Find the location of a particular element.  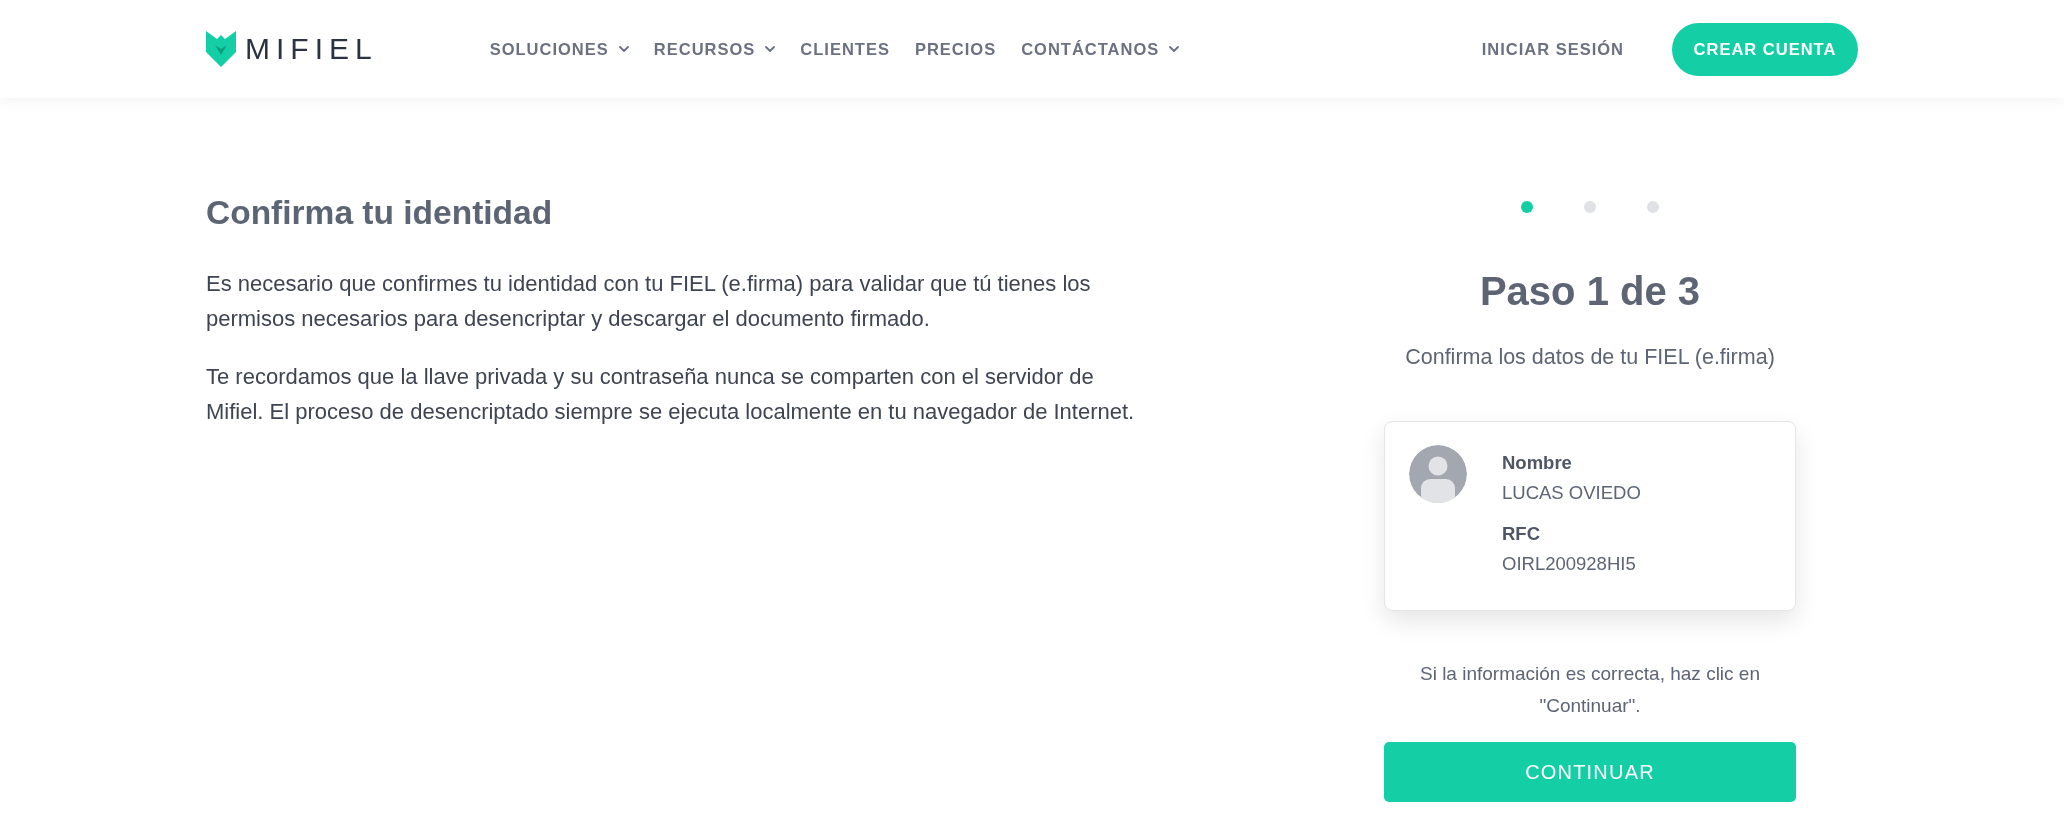

field-value: OIRL200928HI5 is located at coordinates (1569, 564).